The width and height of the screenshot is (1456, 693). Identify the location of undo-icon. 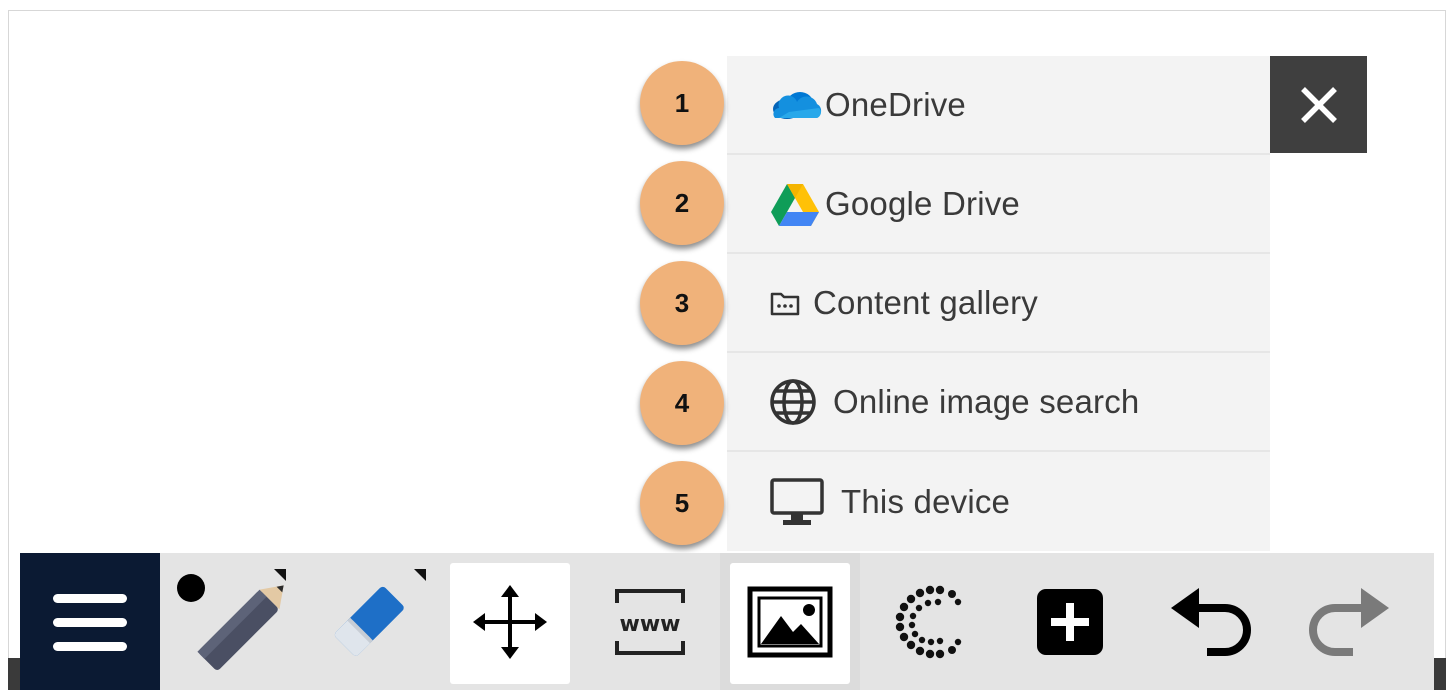
(1211, 621).